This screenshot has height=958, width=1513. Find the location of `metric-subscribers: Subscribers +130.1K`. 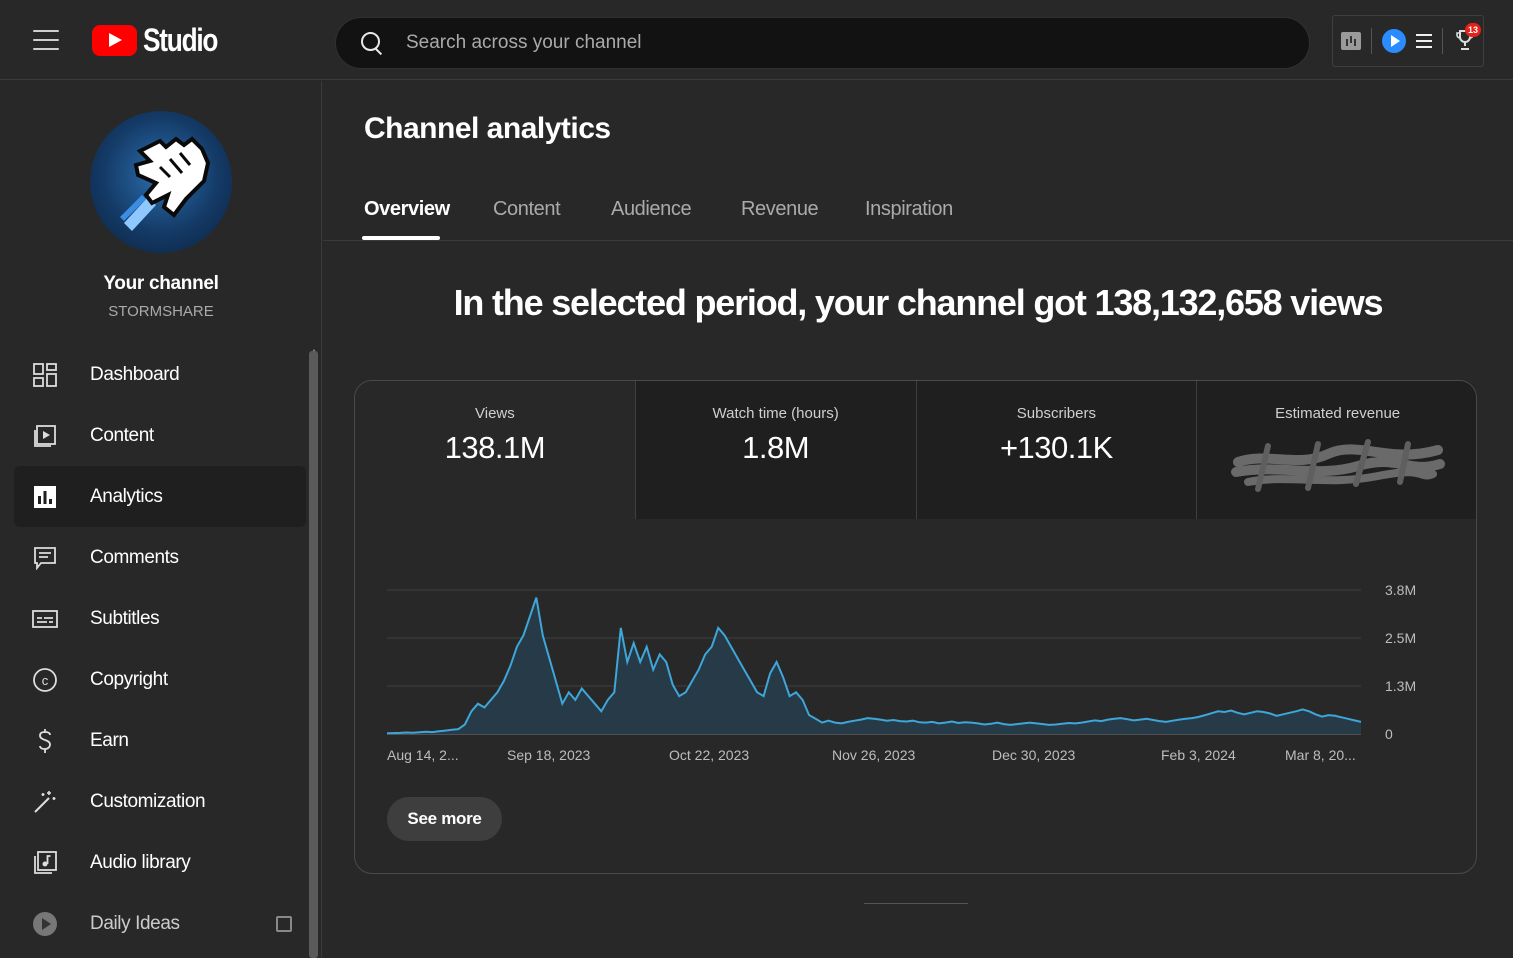

metric-subscribers: Subscribers +130.1K is located at coordinates (1057, 450).